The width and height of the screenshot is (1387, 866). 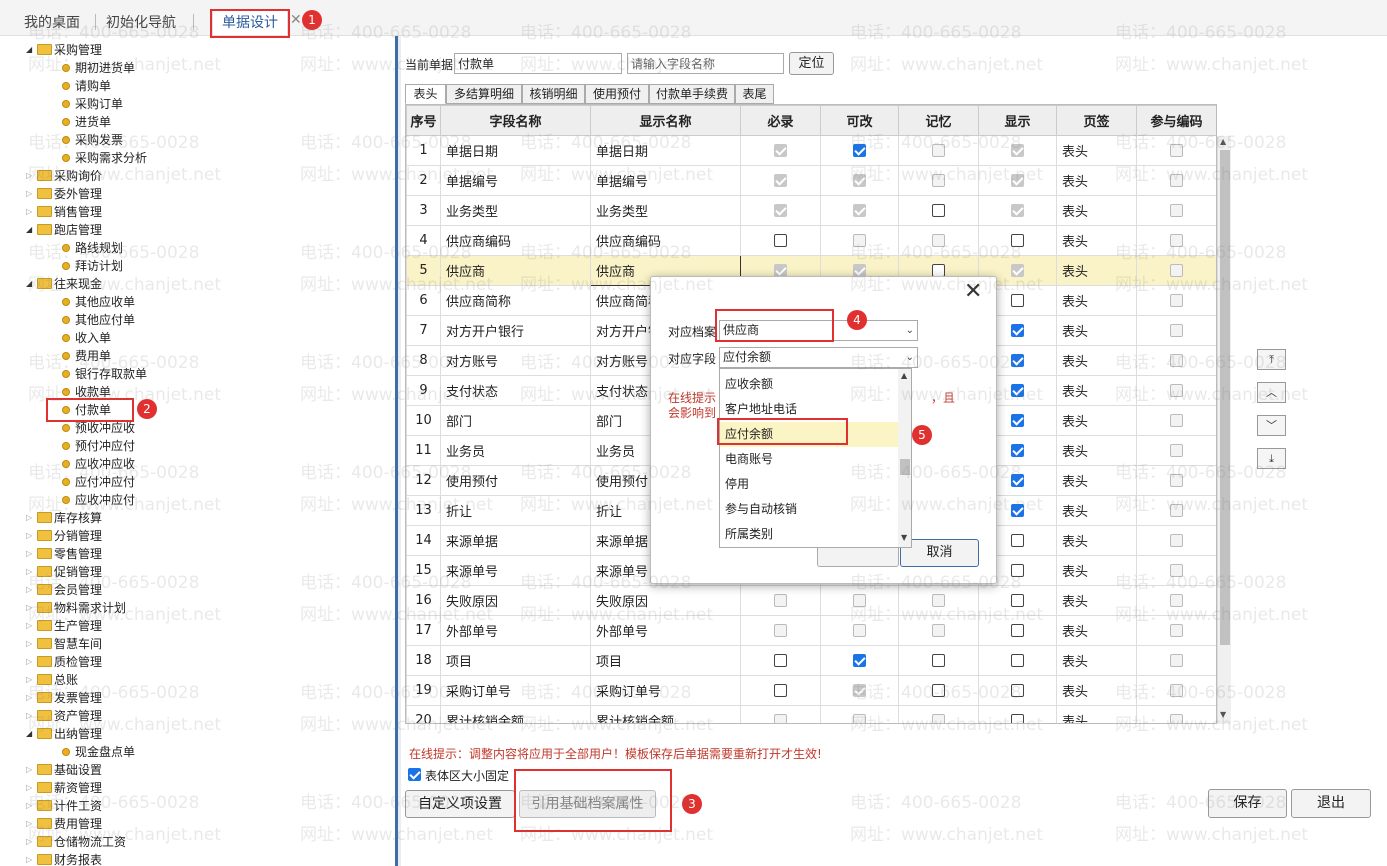 I want to click on column-header: 记忆, so click(x=938, y=120).